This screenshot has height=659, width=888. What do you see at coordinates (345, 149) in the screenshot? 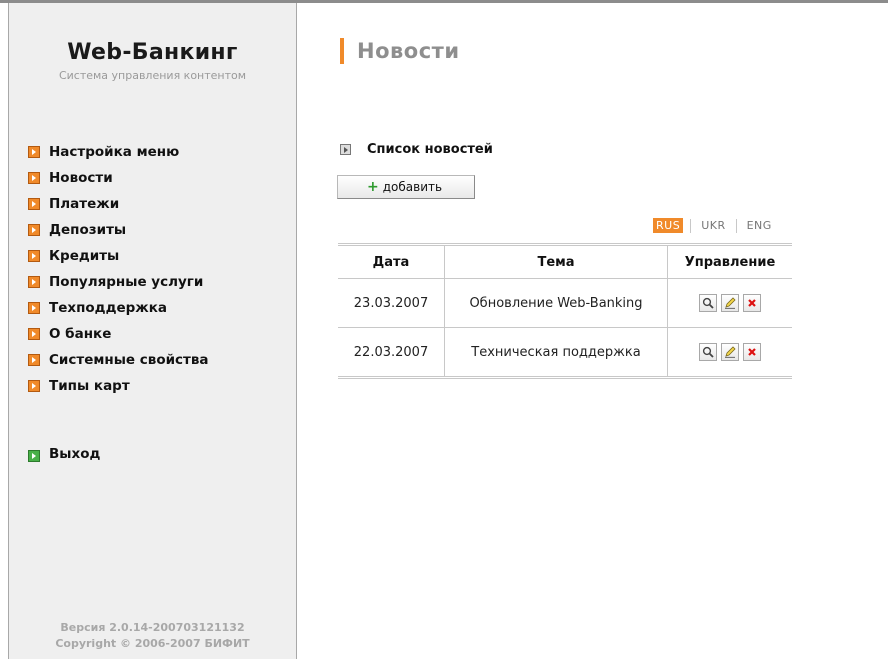
I see `section-arrow-icon` at bounding box center [345, 149].